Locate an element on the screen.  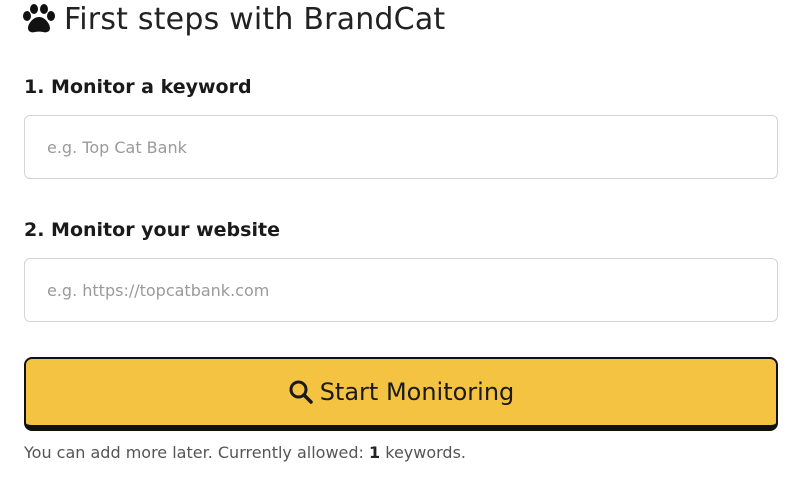
allowed-count: 1 is located at coordinates (375, 452).